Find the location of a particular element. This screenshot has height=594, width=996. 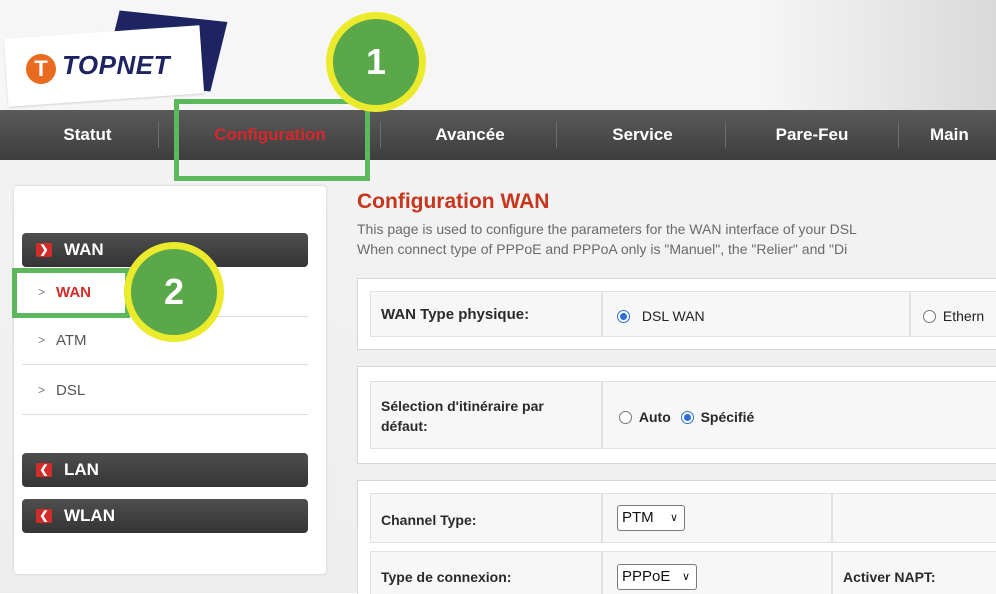

route-auto-option: Auto is located at coordinates (647, 417).